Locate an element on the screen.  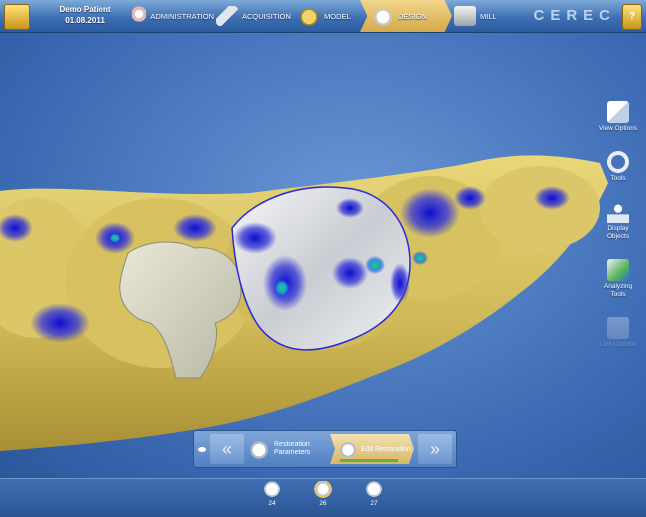
tooth-26: 26 is located at coordinates (323, 494).